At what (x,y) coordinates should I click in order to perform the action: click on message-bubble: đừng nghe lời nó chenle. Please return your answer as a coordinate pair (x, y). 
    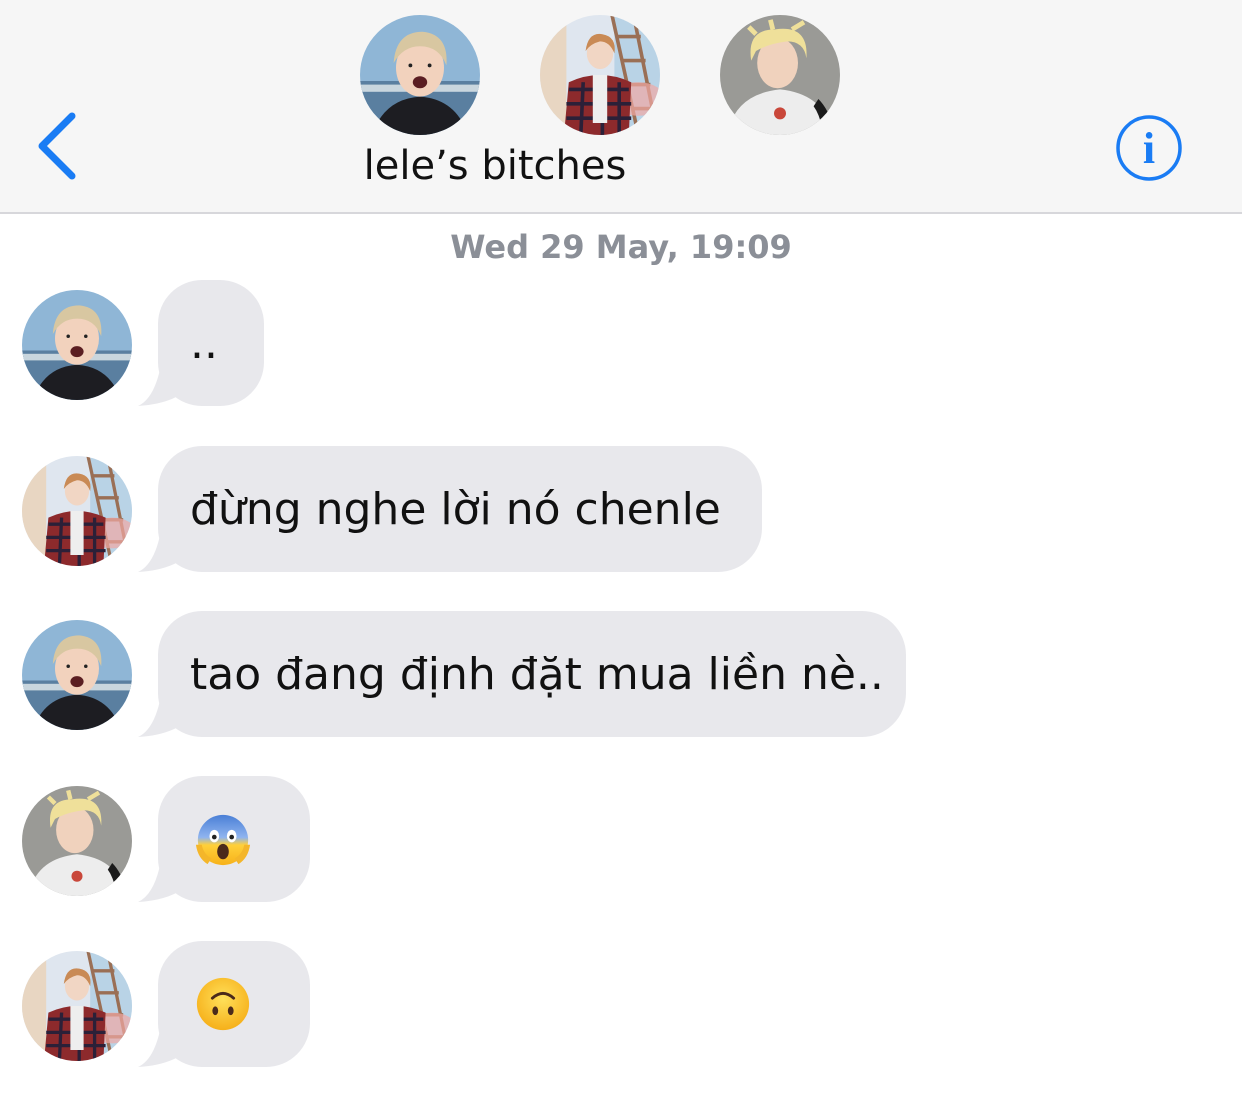
    Looking at the image, I should click on (451, 510).